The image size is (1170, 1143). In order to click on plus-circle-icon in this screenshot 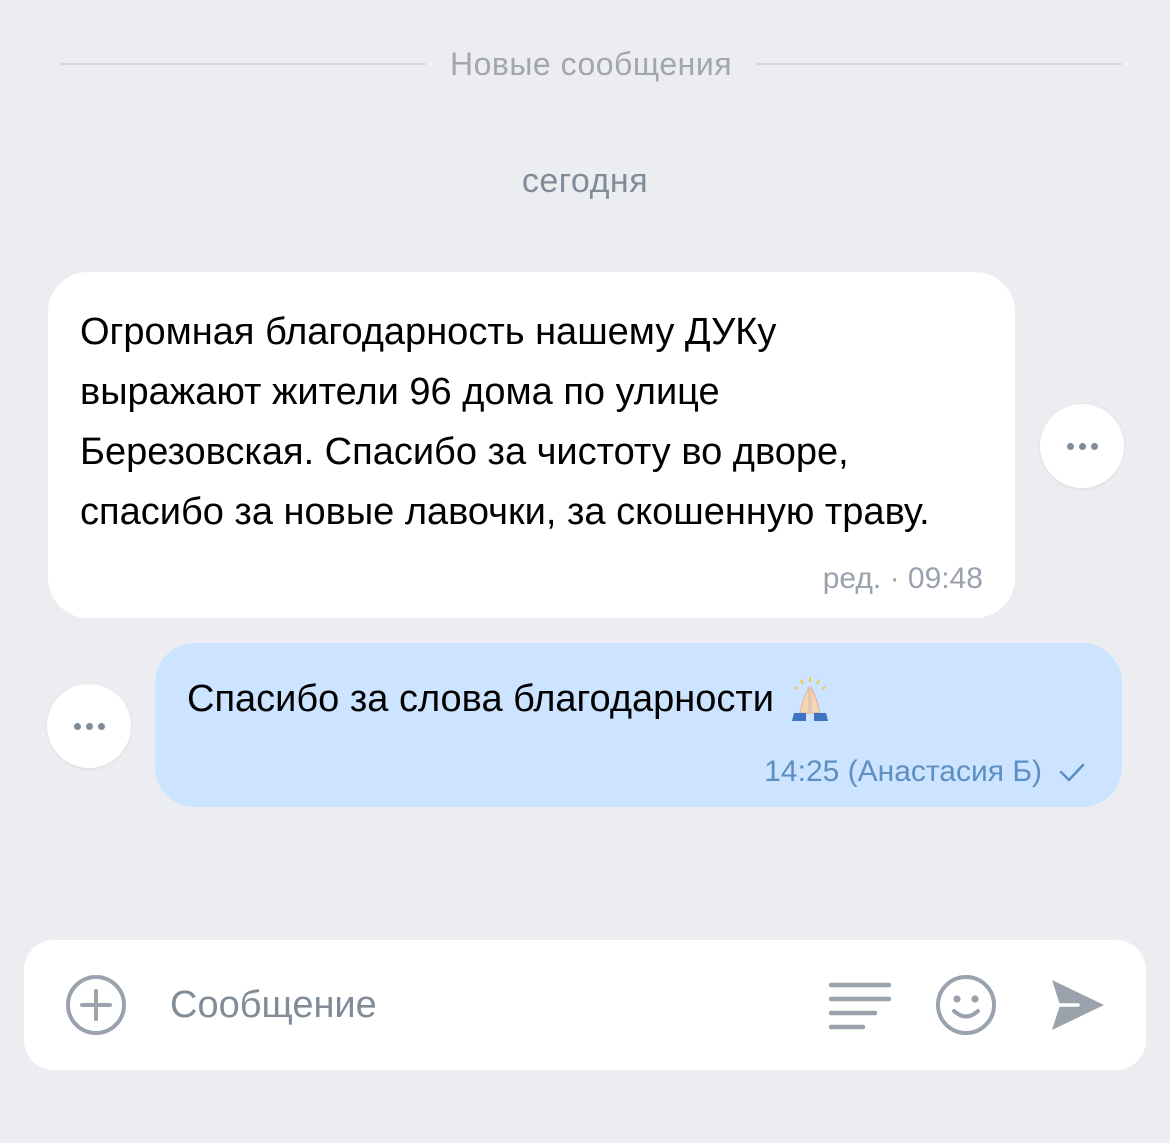, I will do `click(96, 1005)`.